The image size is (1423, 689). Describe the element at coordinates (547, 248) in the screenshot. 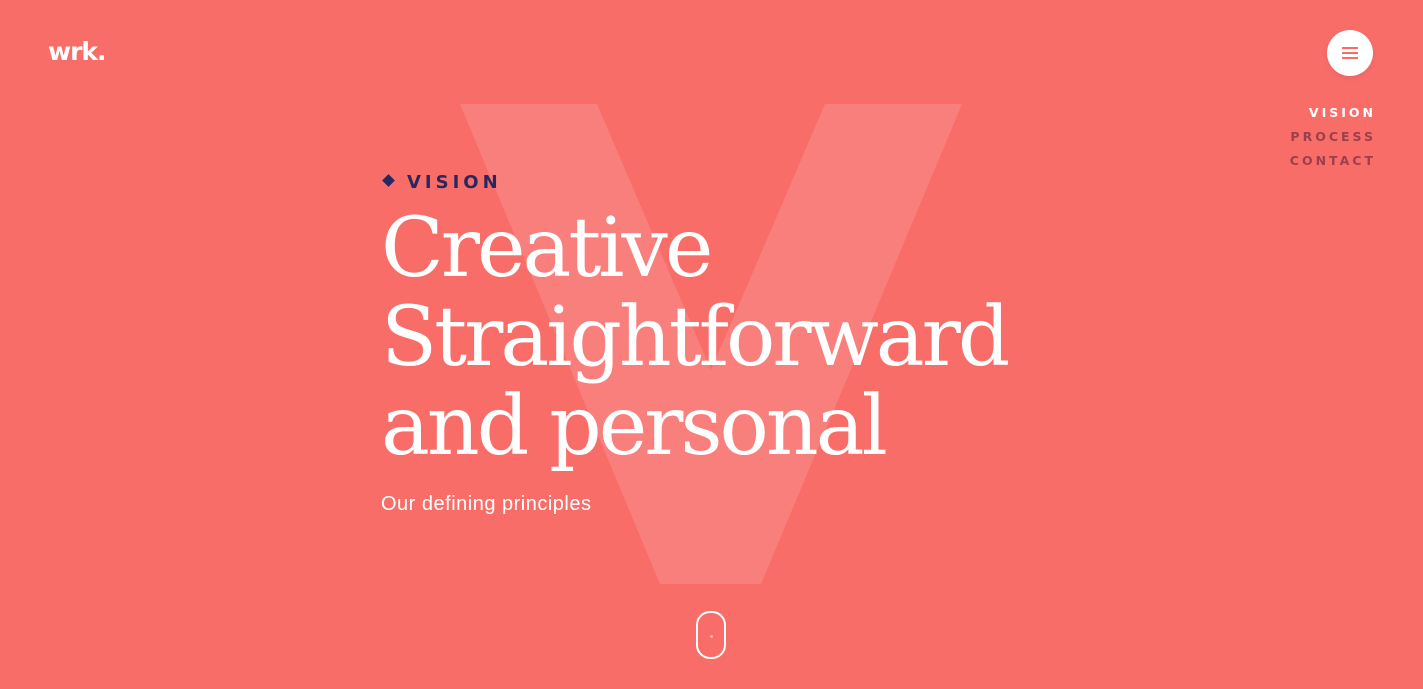

I see `headline-line-1: Creative` at that location.